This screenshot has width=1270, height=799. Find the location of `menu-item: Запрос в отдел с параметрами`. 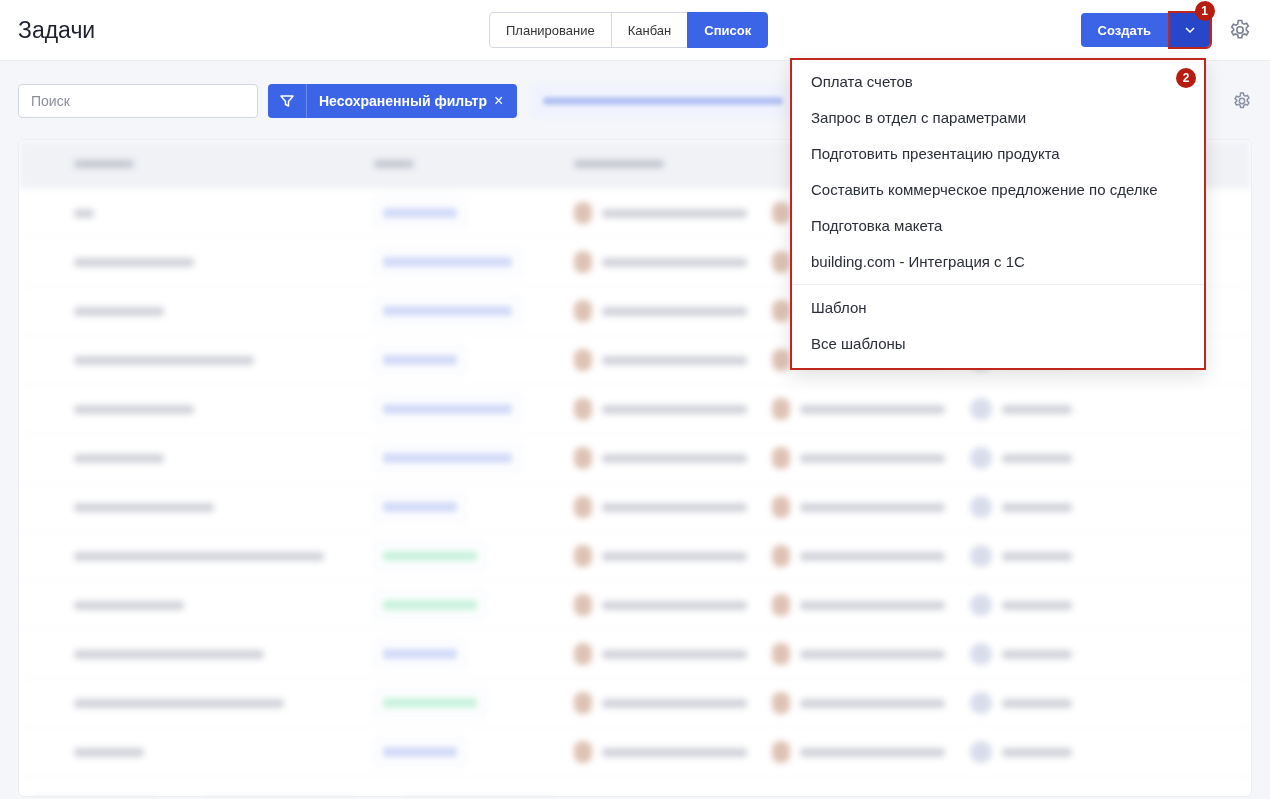

menu-item: Запрос в отдел с параметрами is located at coordinates (919, 118).